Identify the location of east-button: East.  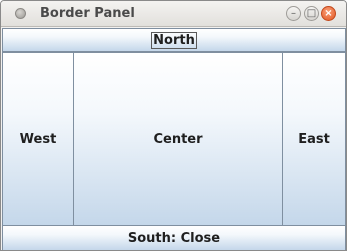
(314, 139).